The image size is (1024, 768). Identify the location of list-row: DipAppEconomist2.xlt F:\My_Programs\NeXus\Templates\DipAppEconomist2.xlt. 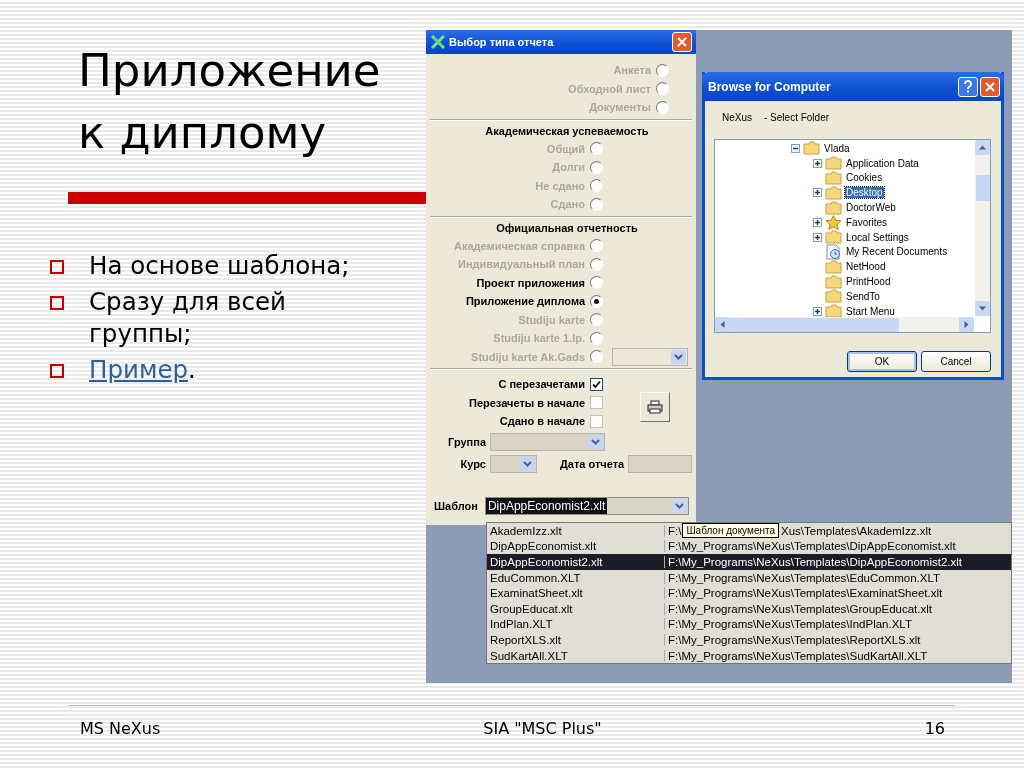
(749, 562).